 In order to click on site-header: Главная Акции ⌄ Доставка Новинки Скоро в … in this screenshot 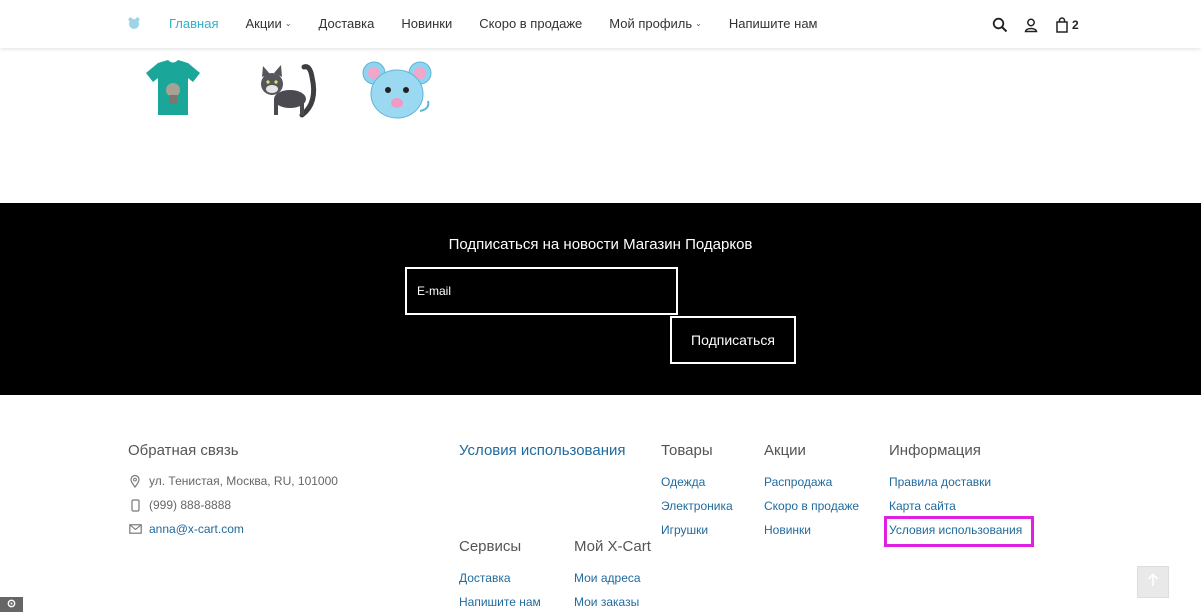, I will do `click(600, 24)`.